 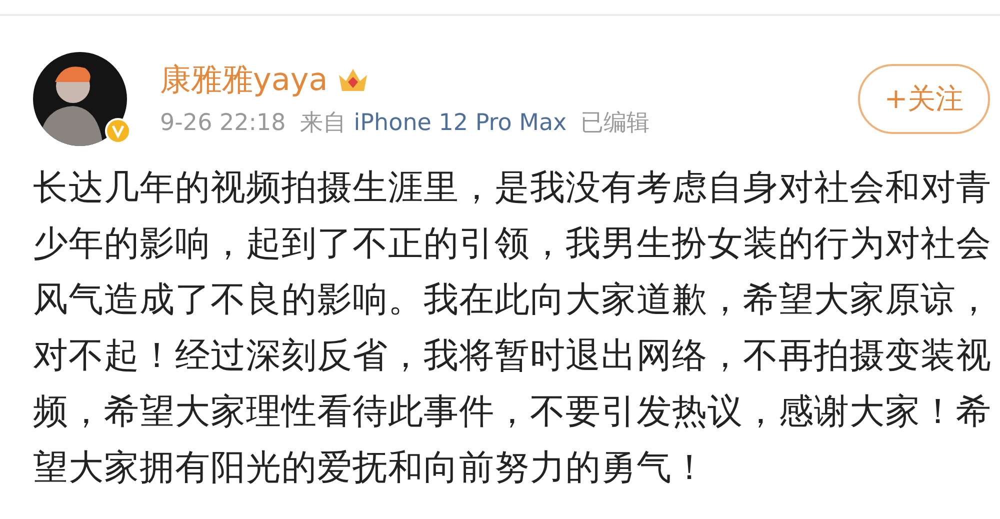 What do you see at coordinates (223, 123) in the screenshot?
I see `post-time: 9-26 22:18` at bounding box center [223, 123].